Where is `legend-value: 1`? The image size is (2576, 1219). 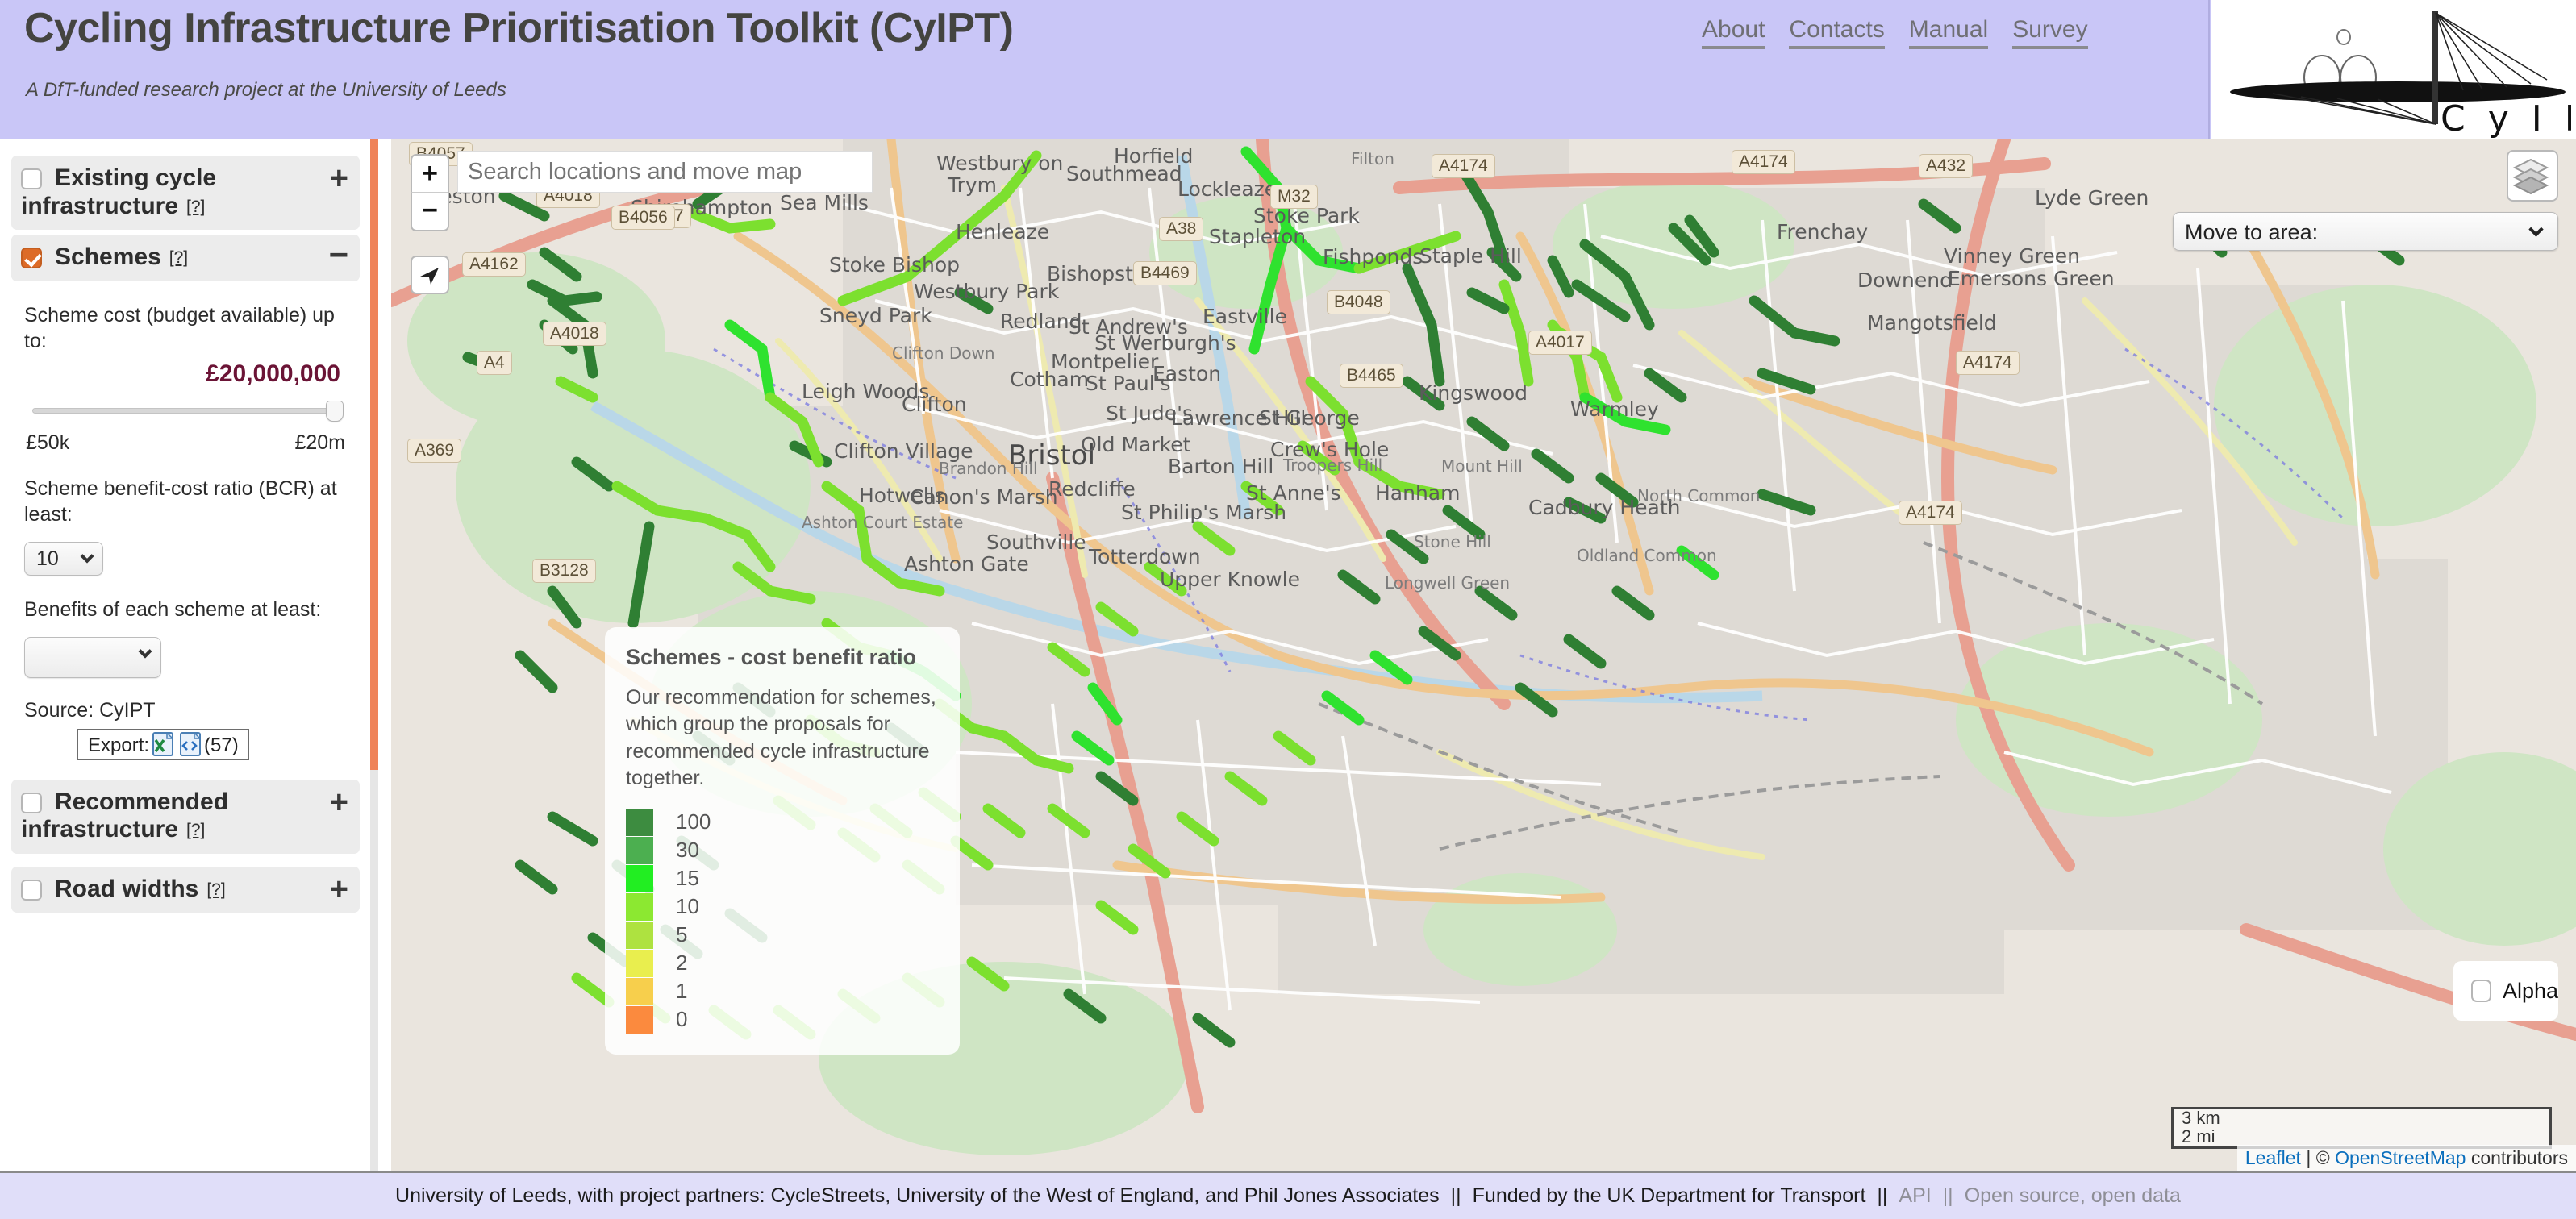
legend-value: 1 is located at coordinates (682, 991).